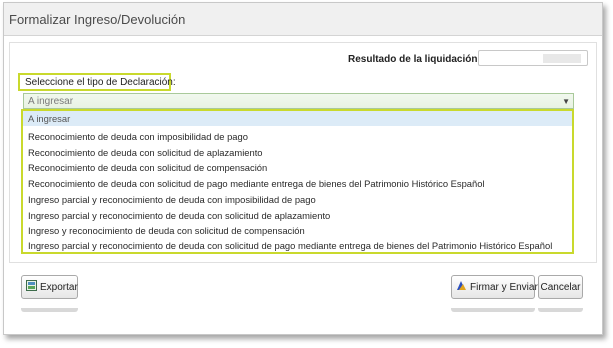 The width and height of the screenshot is (613, 348). What do you see at coordinates (562, 58) in the screenshot?
I see `result-value` at bounding box center [562, 58].